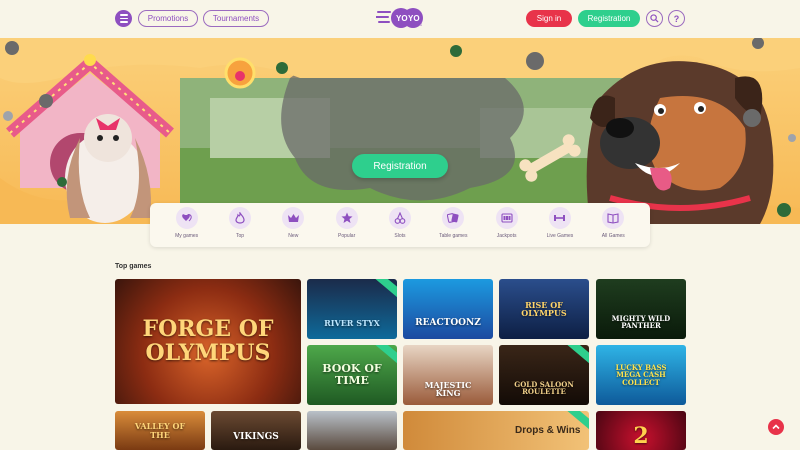  Describe the element at coordinates (676, 18) in the screenshot. I see `help-button: ?` at that location.